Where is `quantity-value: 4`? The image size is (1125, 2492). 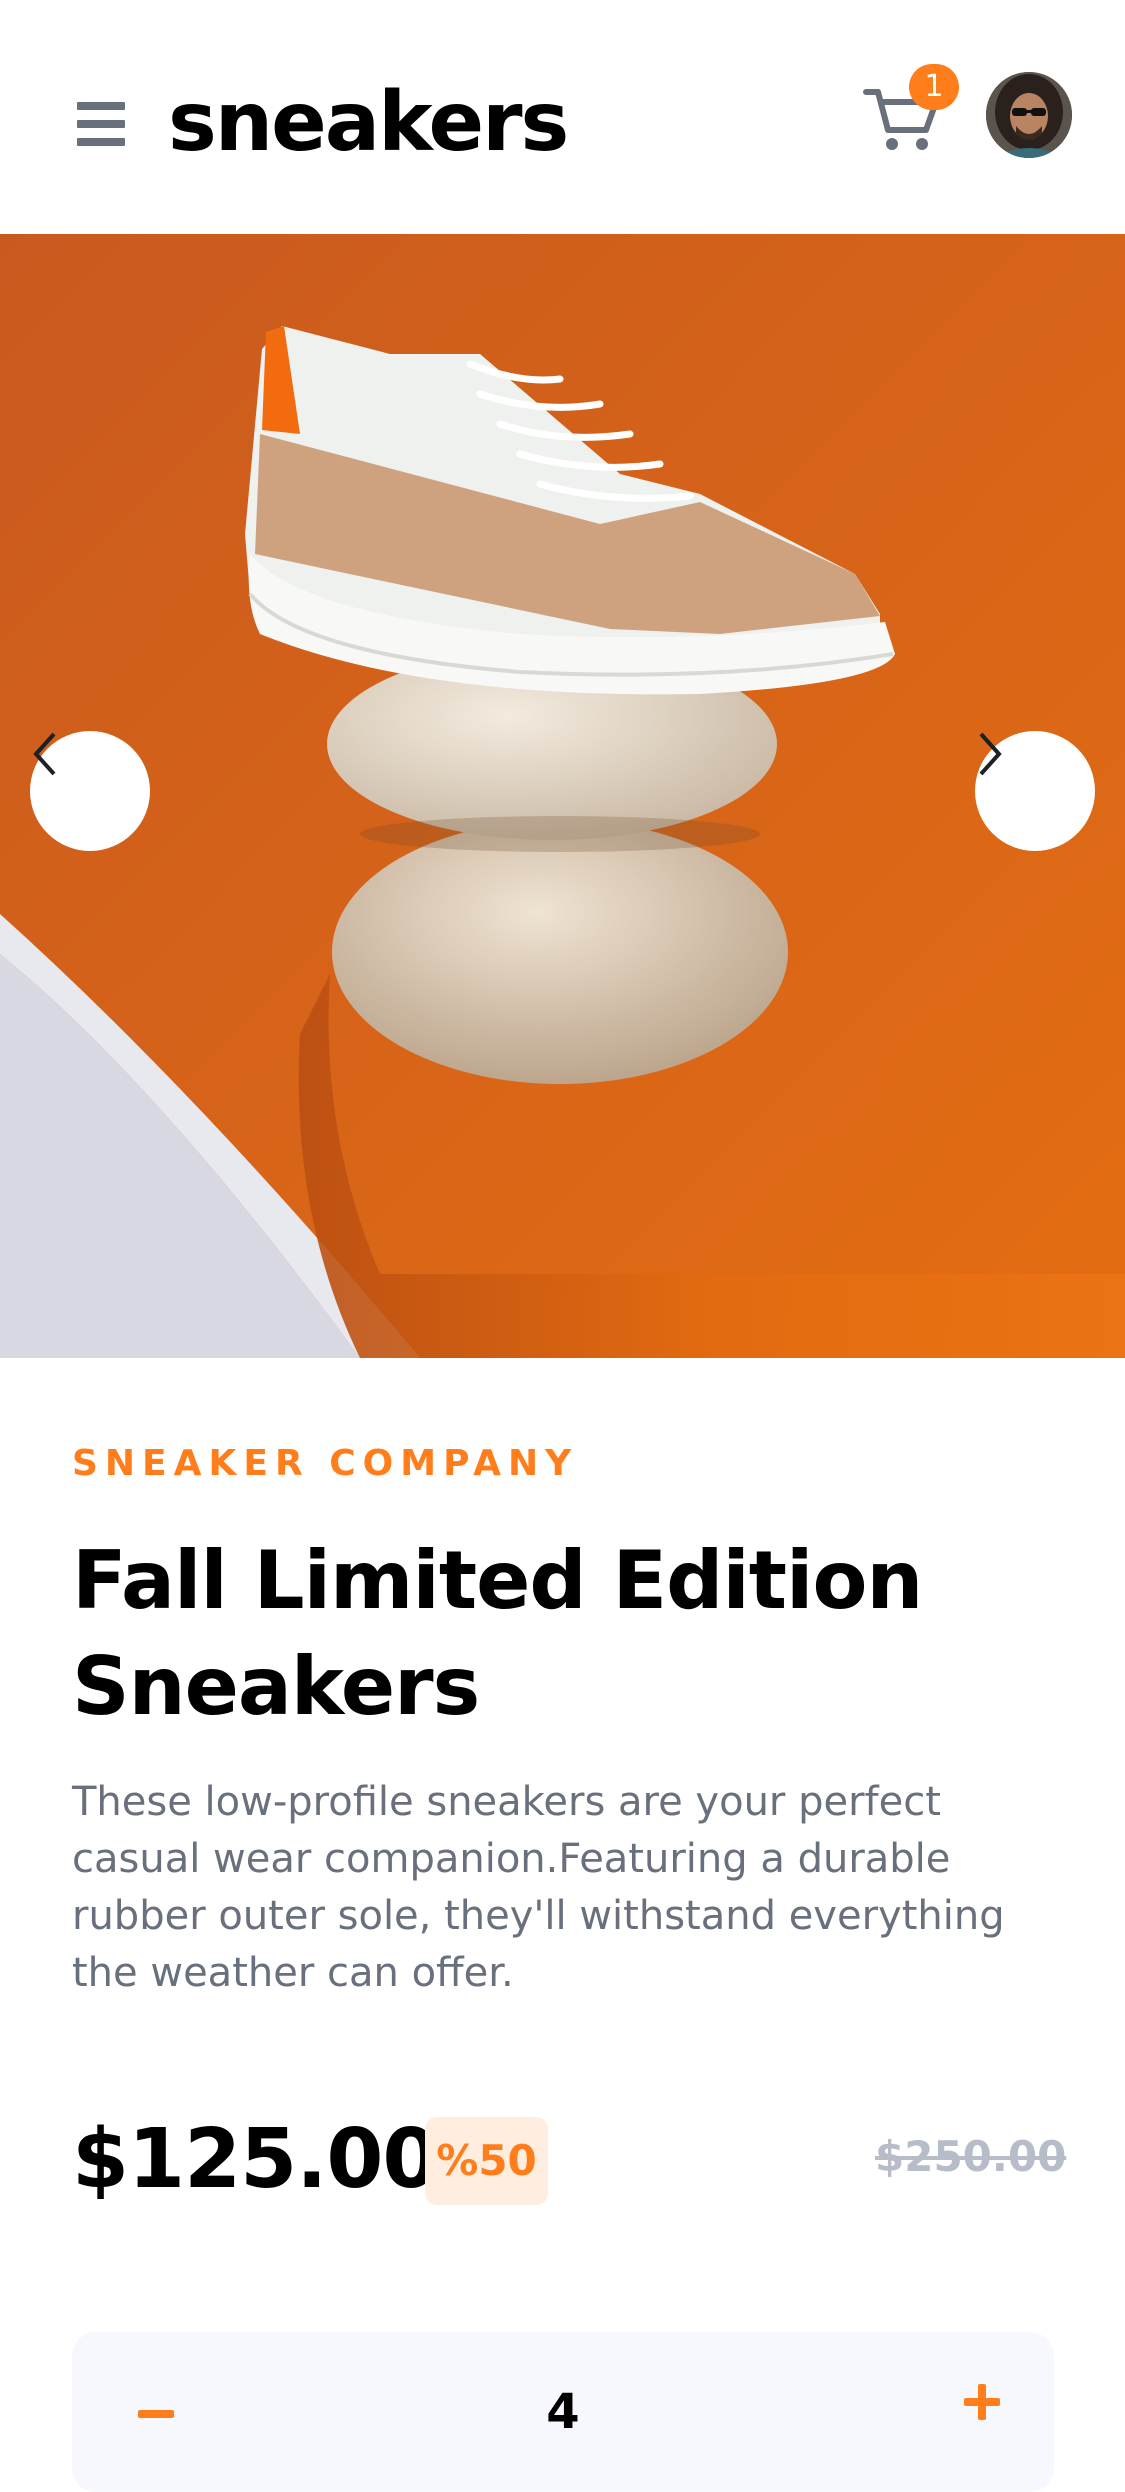 quantity-value: 4 is located at coordinates (563, 2412).